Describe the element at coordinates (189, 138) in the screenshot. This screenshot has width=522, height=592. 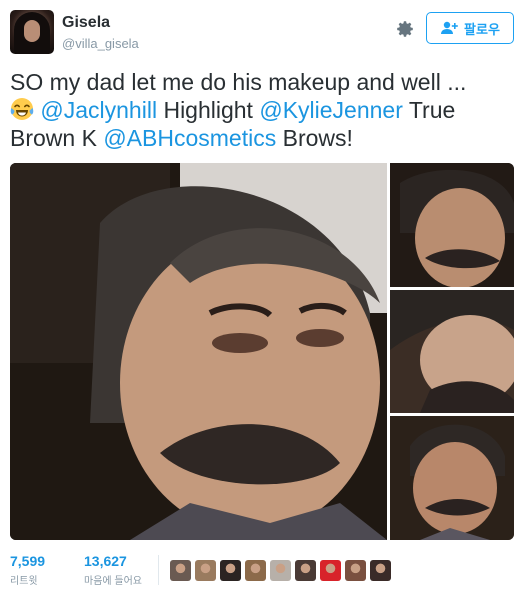
I see `mention-link: @ABHcosmetics` at that location.